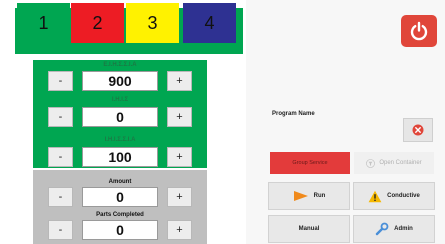 The height and width of the screenshot is (244, 445). Describe the element at coordinates (60, 117) in the screenshot. I see `decrement-button-2: -` at that location.